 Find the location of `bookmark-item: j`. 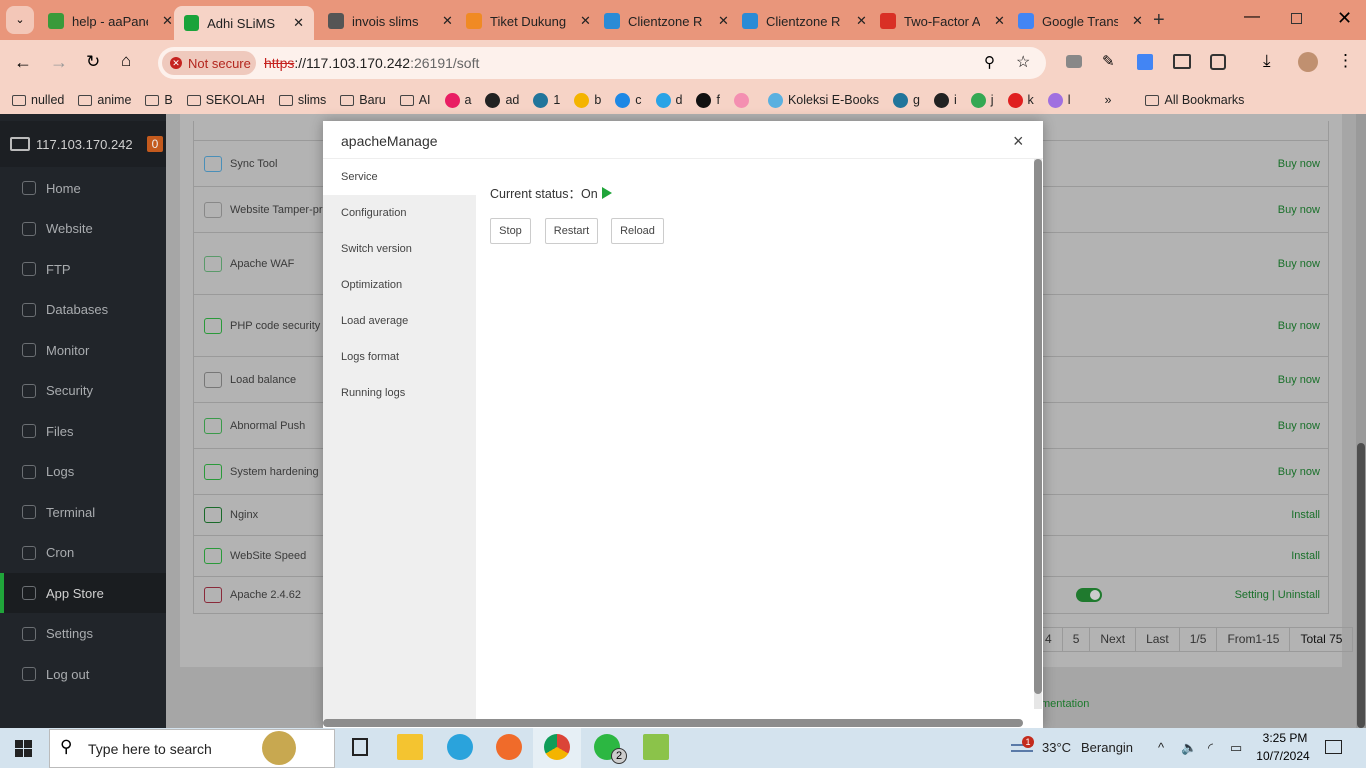

bookmark-item: j is located at coordinates (982, 100).